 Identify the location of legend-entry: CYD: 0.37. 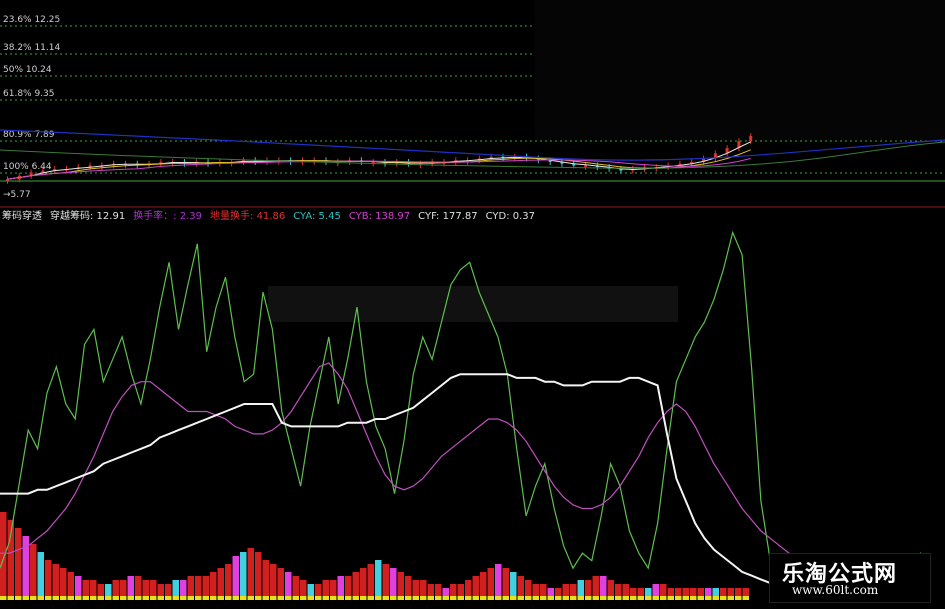
(510, 216).